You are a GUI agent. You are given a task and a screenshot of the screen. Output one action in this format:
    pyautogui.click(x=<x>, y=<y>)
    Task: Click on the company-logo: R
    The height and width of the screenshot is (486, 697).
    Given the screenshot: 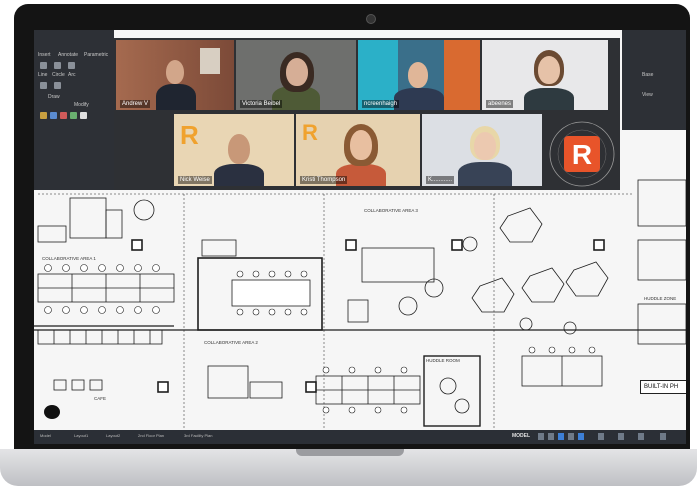 What is the action you would take?
    pyautogui.click(x=582, y=154)
    